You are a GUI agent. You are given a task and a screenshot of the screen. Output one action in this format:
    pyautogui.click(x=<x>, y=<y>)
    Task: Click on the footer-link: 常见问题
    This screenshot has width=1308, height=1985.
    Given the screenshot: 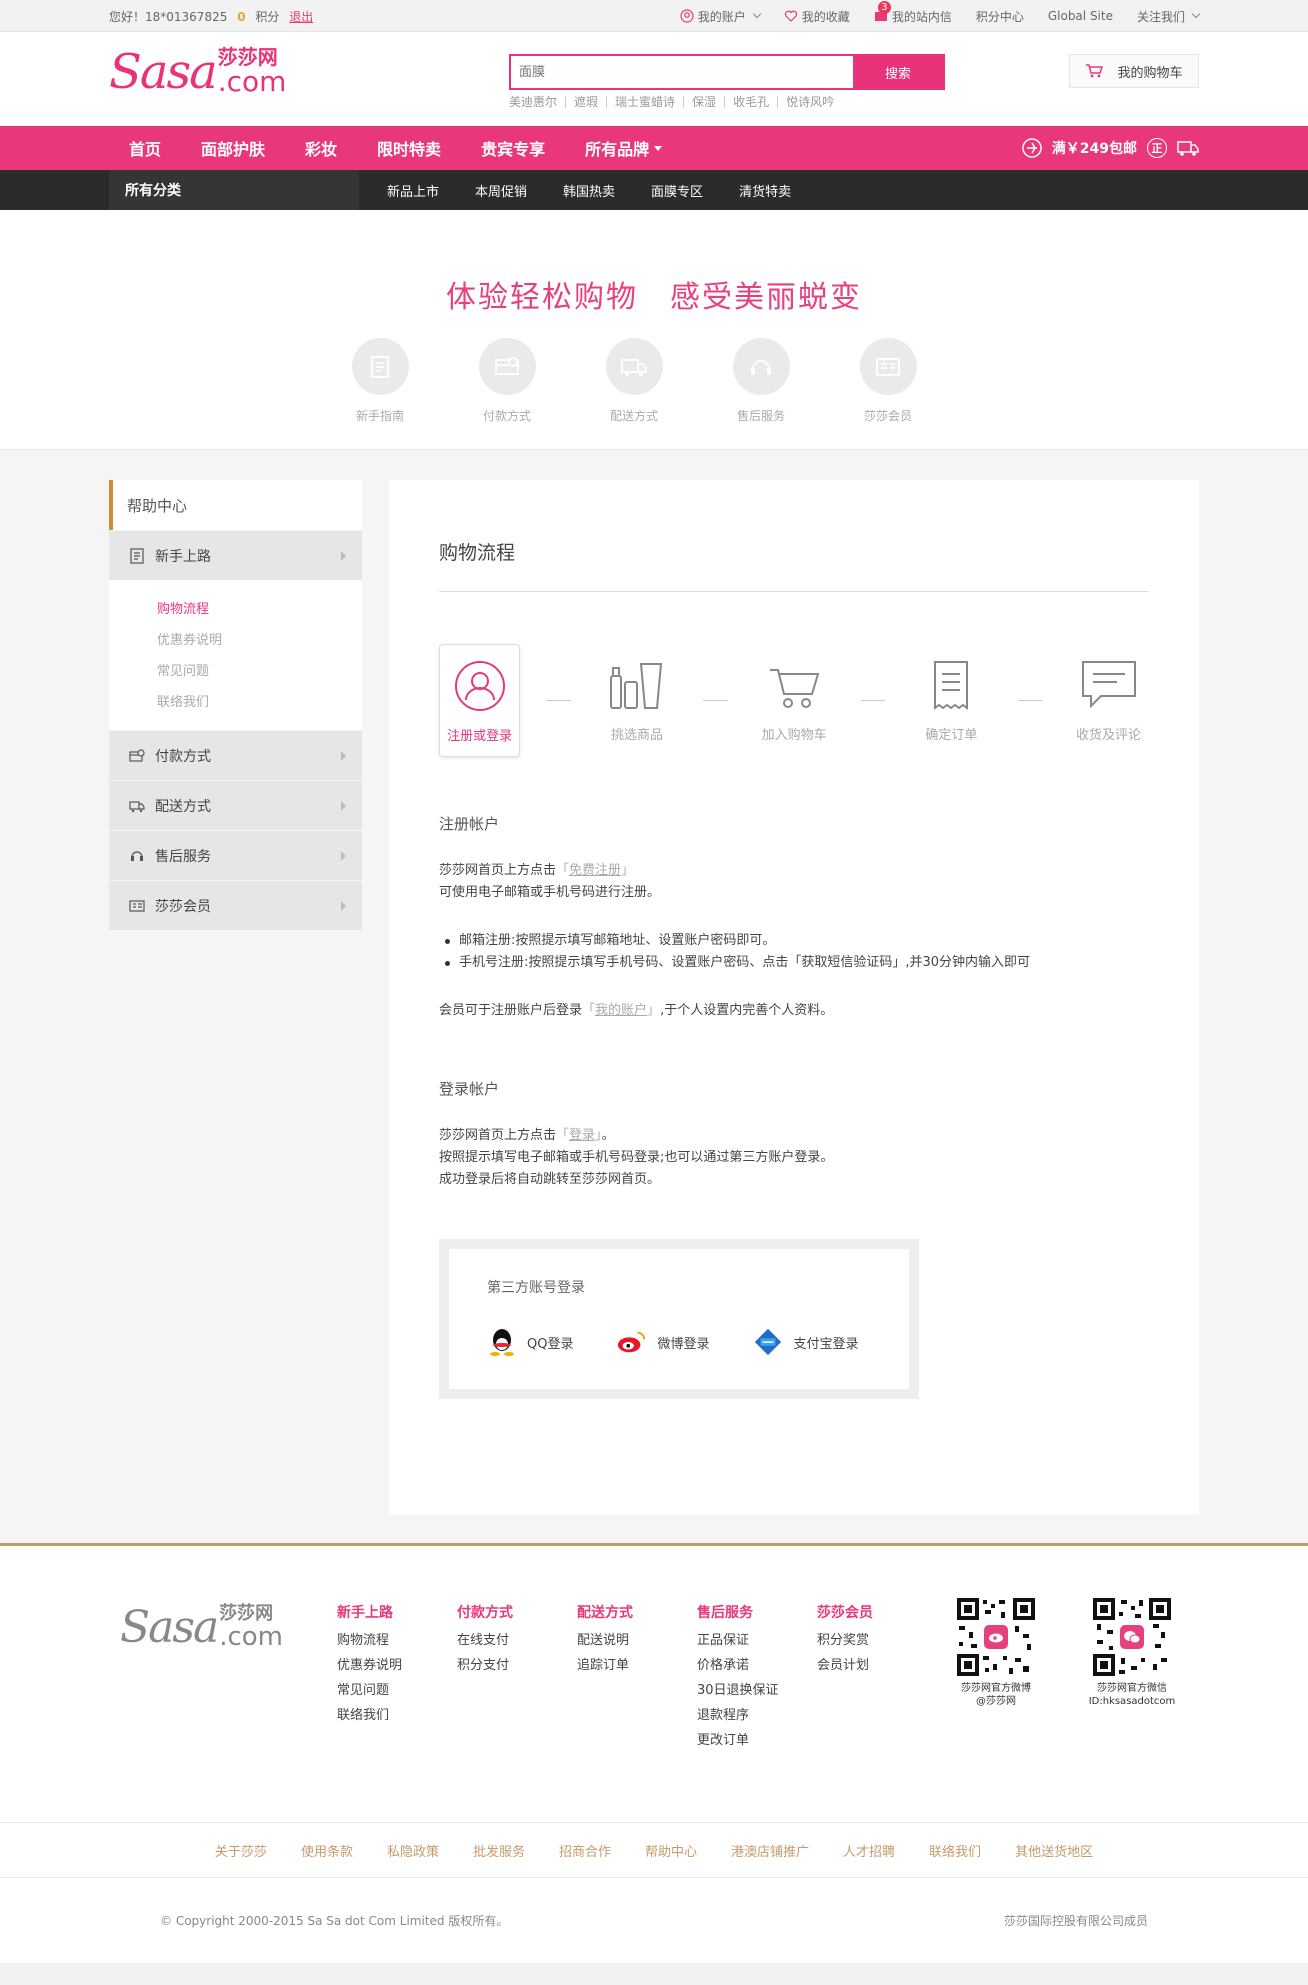 What is the action you would take?
    pyautogui.click(x=397, y=1690)
    